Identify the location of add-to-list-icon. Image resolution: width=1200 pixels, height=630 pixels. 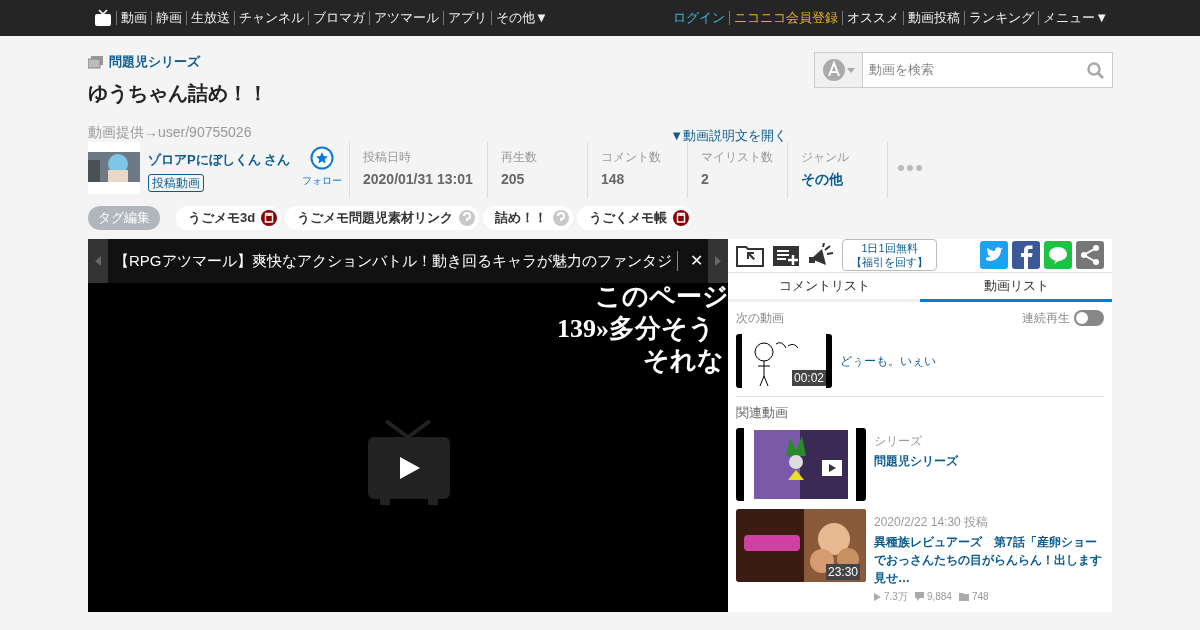
(786, 255).